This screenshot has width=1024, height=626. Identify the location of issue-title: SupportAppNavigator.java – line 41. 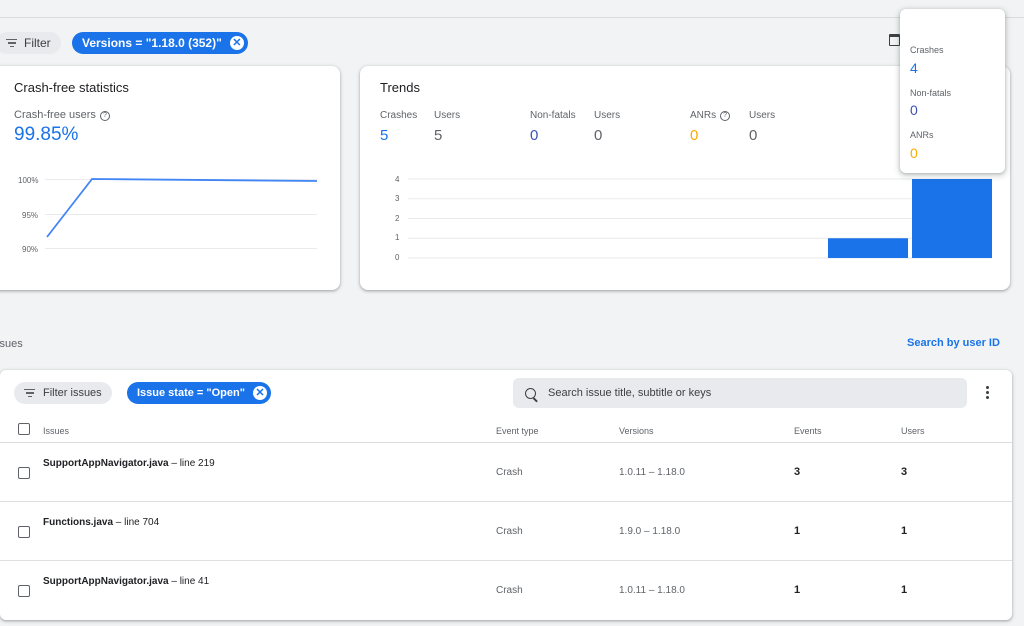
(126, 581).